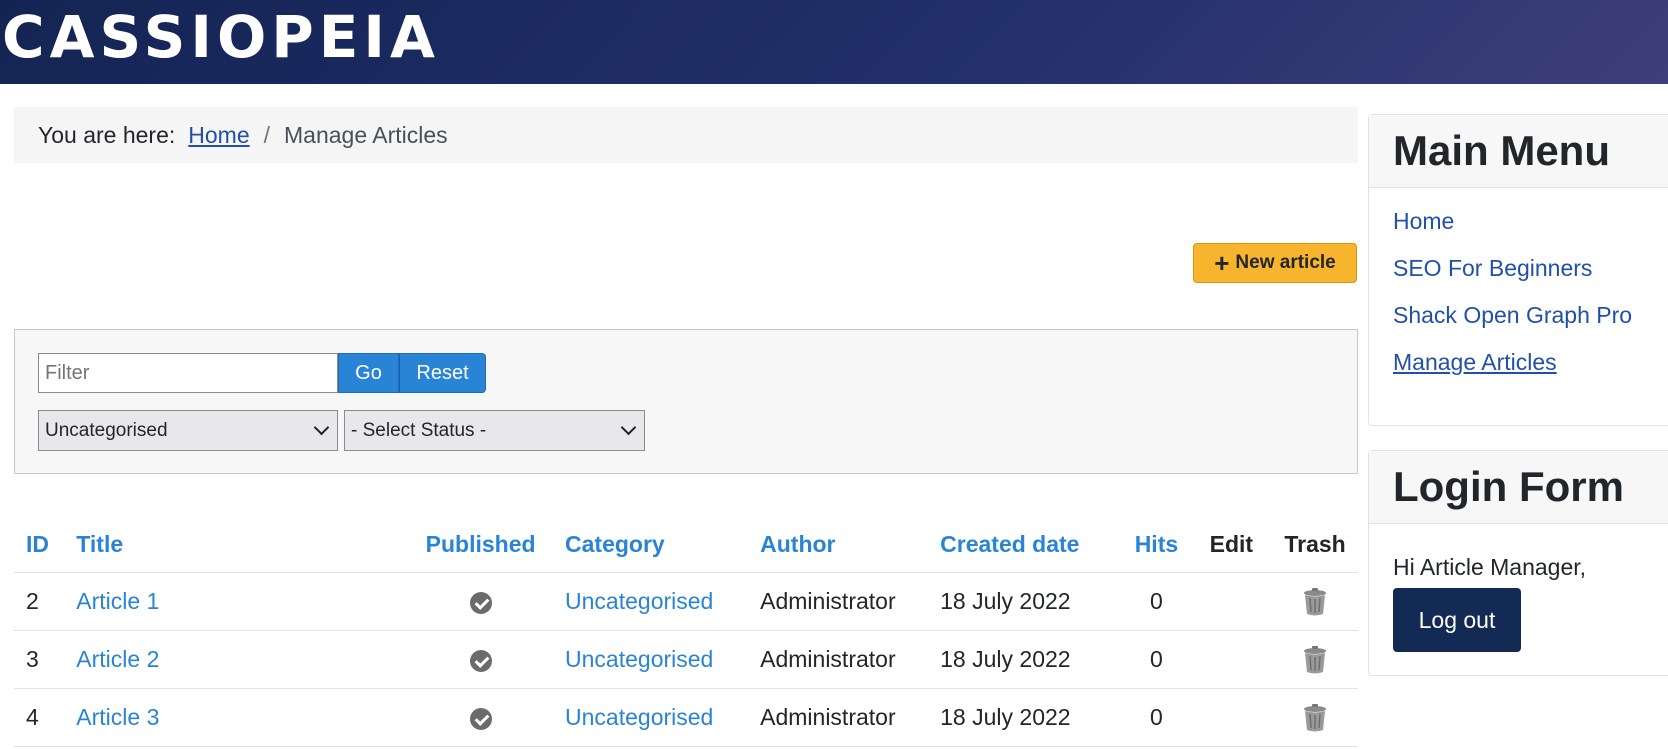 This screenshot has height=749, width=1668. I want to click on login-greeting: Hi Article Manager,, so click(1490, 567).